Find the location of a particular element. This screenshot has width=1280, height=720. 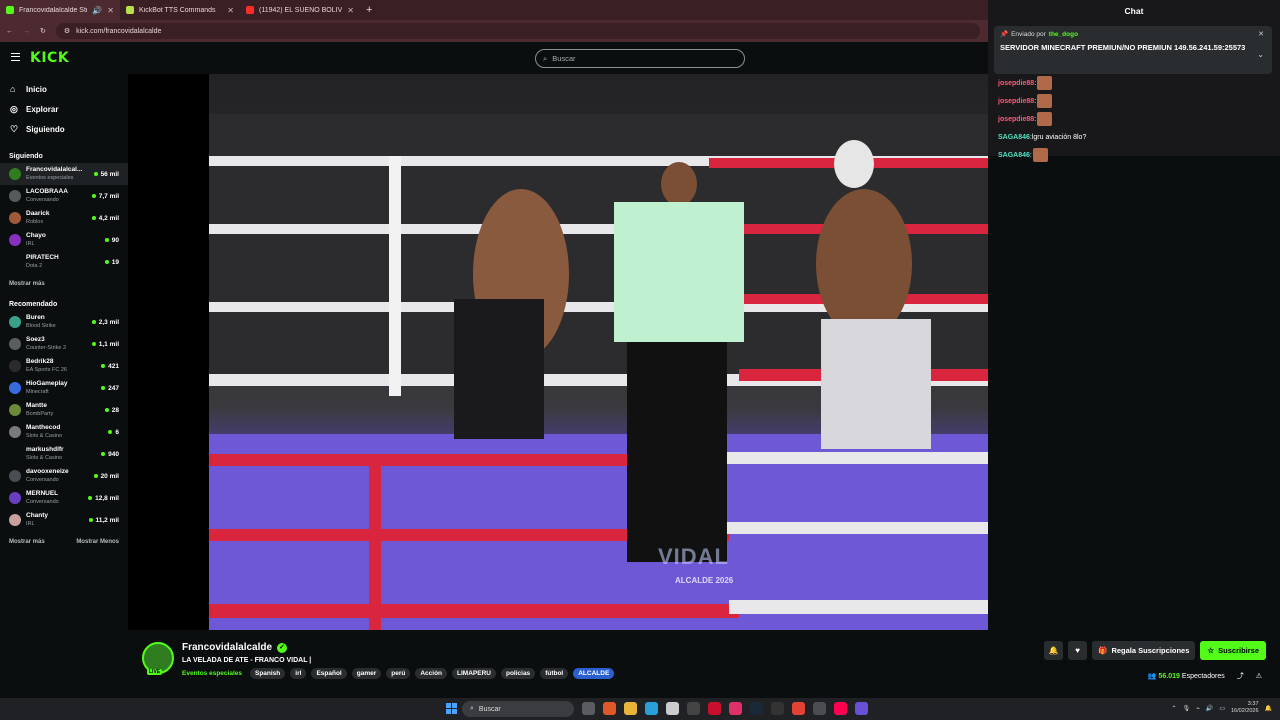

pin-icon: 📌 is located at coordinates (1004, 34).